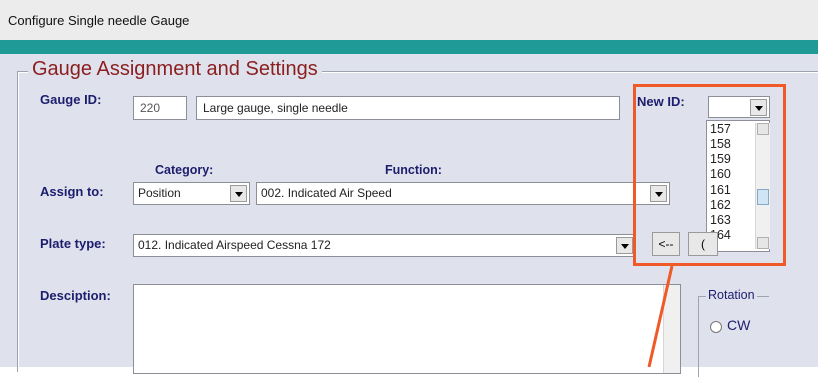  I want to click on callout-arrow-line, so click(660, 316).